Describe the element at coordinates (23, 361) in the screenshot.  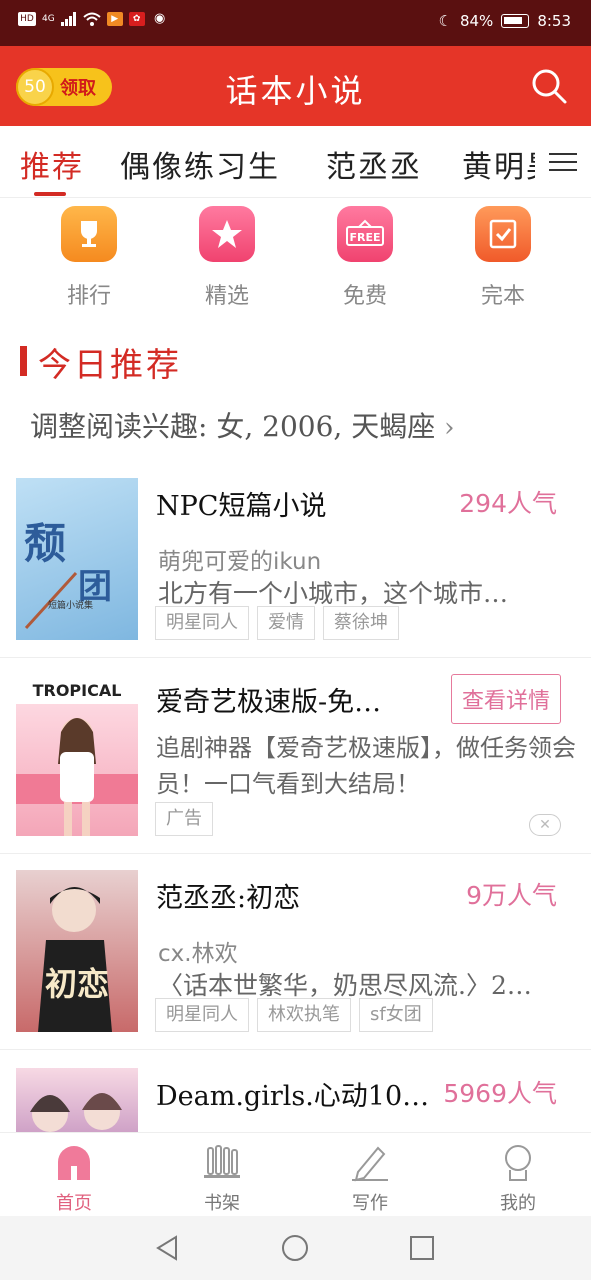
I see `section-marker` at that location.